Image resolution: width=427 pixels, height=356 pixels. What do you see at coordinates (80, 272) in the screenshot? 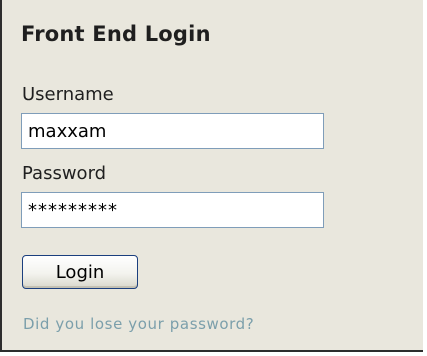
I see `login-button: Login` at bounding box center [80, 272].